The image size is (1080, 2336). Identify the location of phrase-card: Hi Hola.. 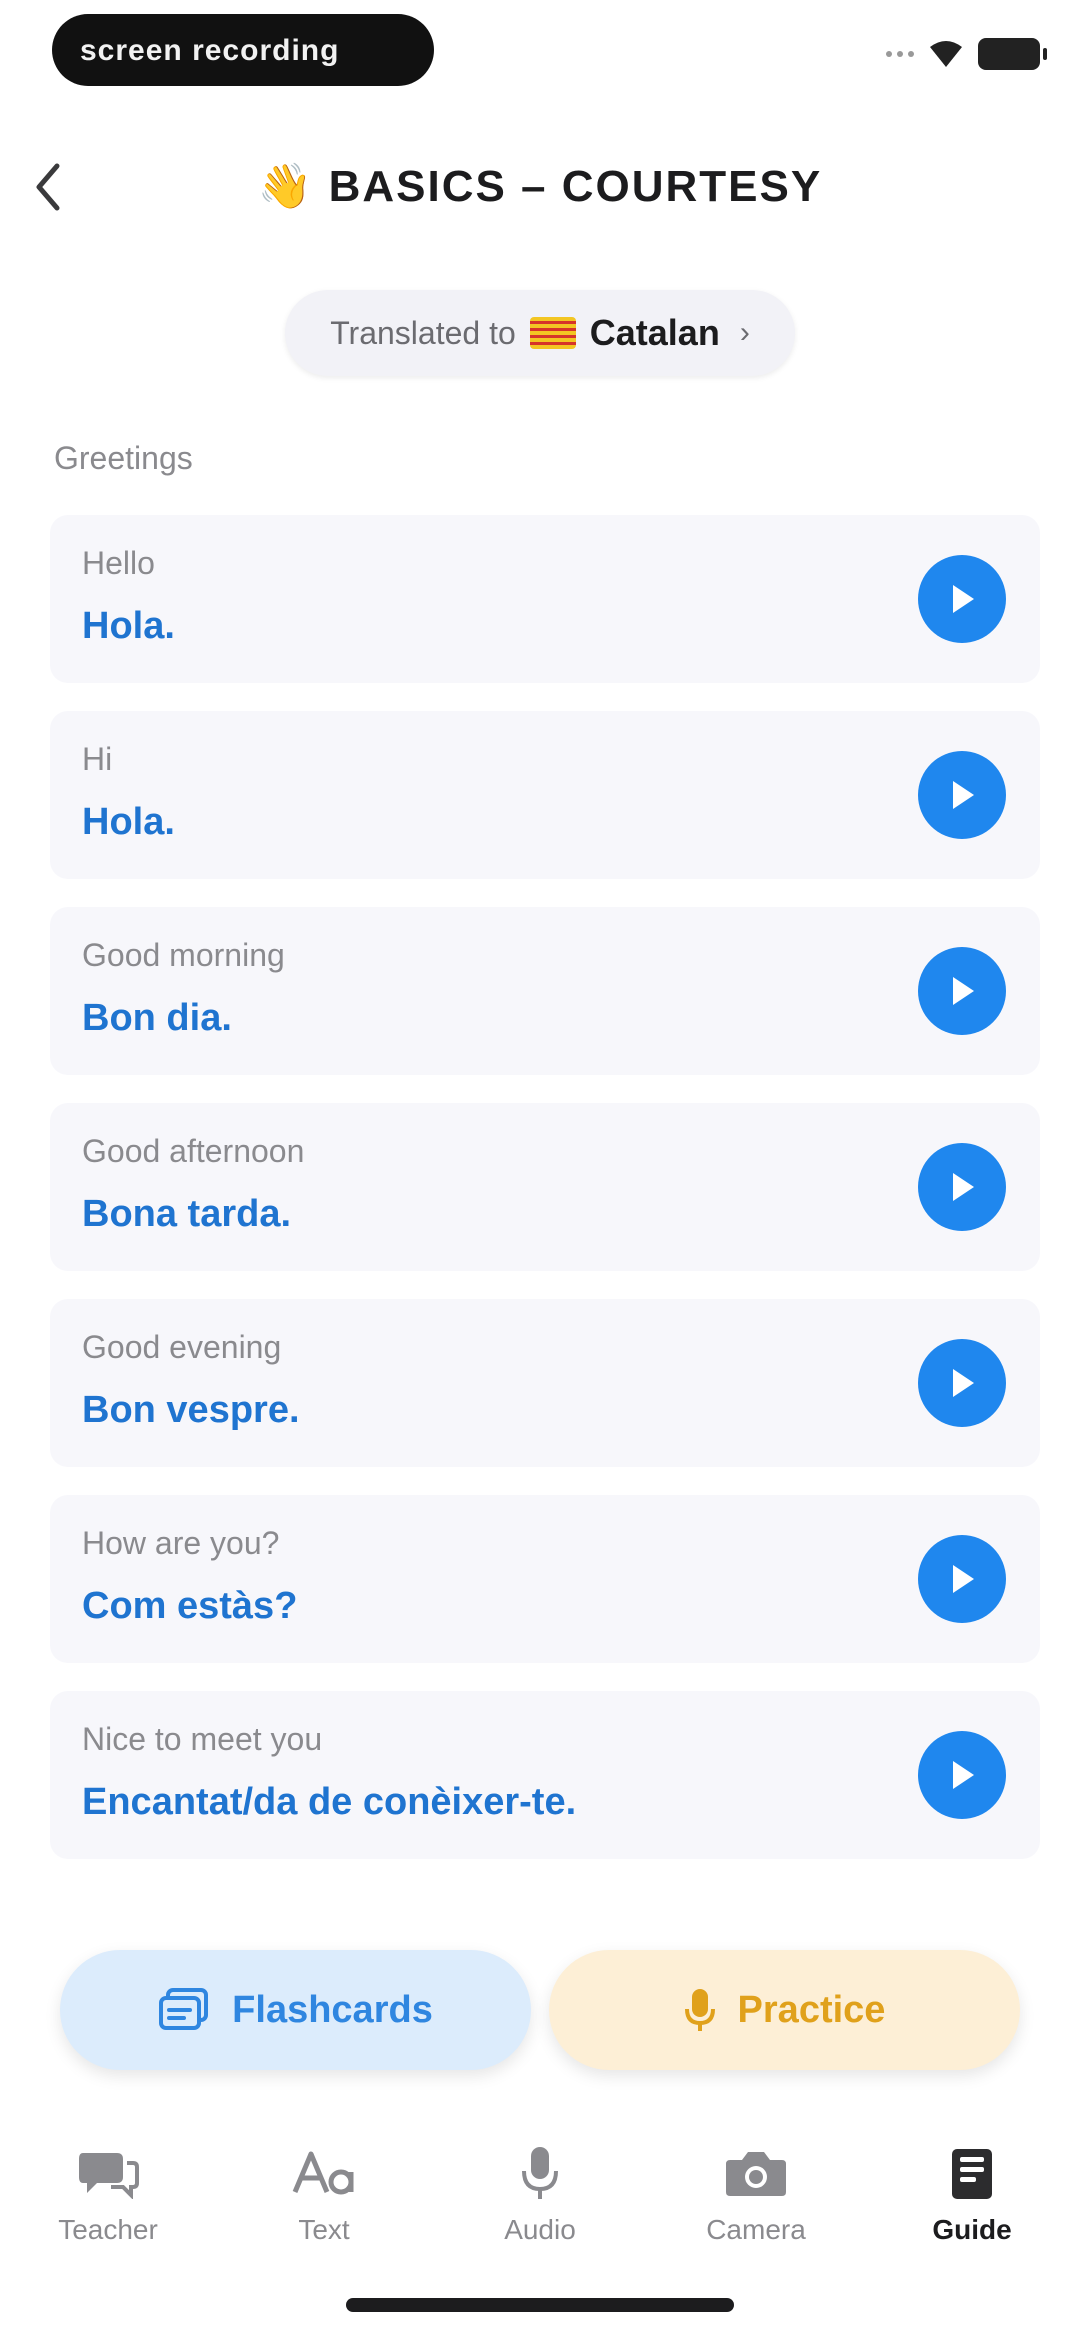
(545, 795).